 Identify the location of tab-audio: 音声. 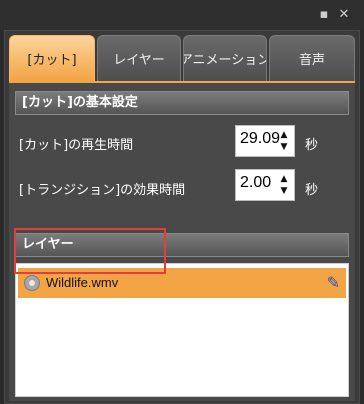
(312, 58).